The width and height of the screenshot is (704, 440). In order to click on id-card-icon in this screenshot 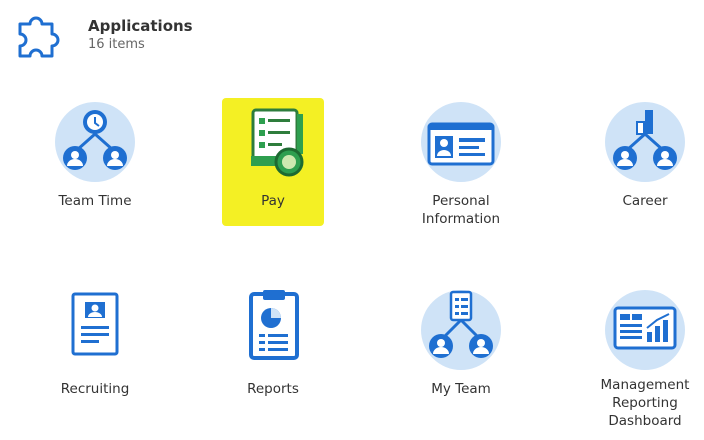, I will do `click(461, 142)`.